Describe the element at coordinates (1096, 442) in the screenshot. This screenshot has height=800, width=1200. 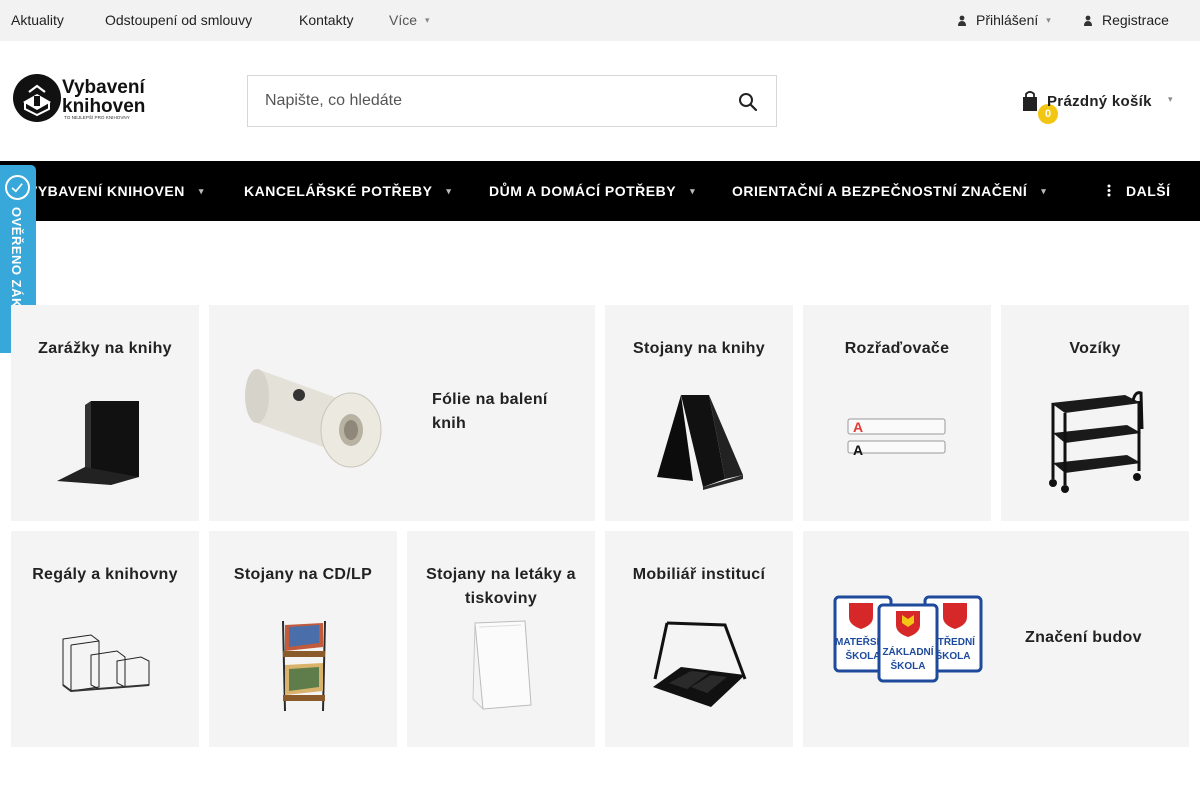
I see `book-cart-image` at that location.